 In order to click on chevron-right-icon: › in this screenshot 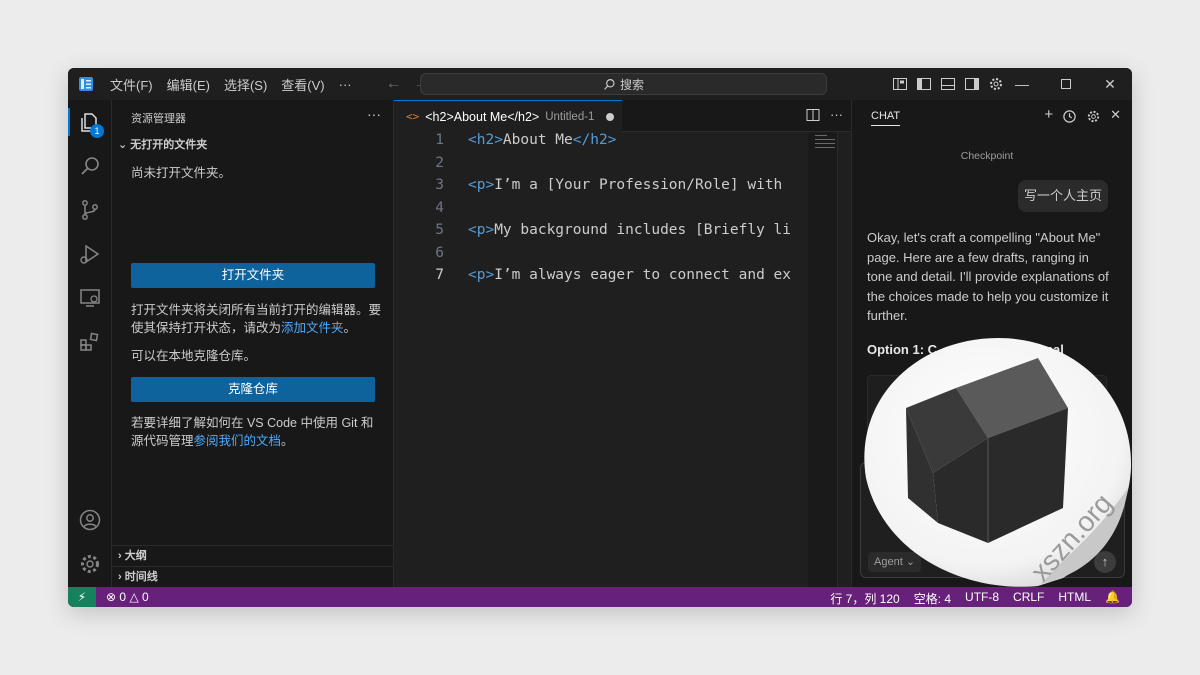, I will do `click(121, 577)`.